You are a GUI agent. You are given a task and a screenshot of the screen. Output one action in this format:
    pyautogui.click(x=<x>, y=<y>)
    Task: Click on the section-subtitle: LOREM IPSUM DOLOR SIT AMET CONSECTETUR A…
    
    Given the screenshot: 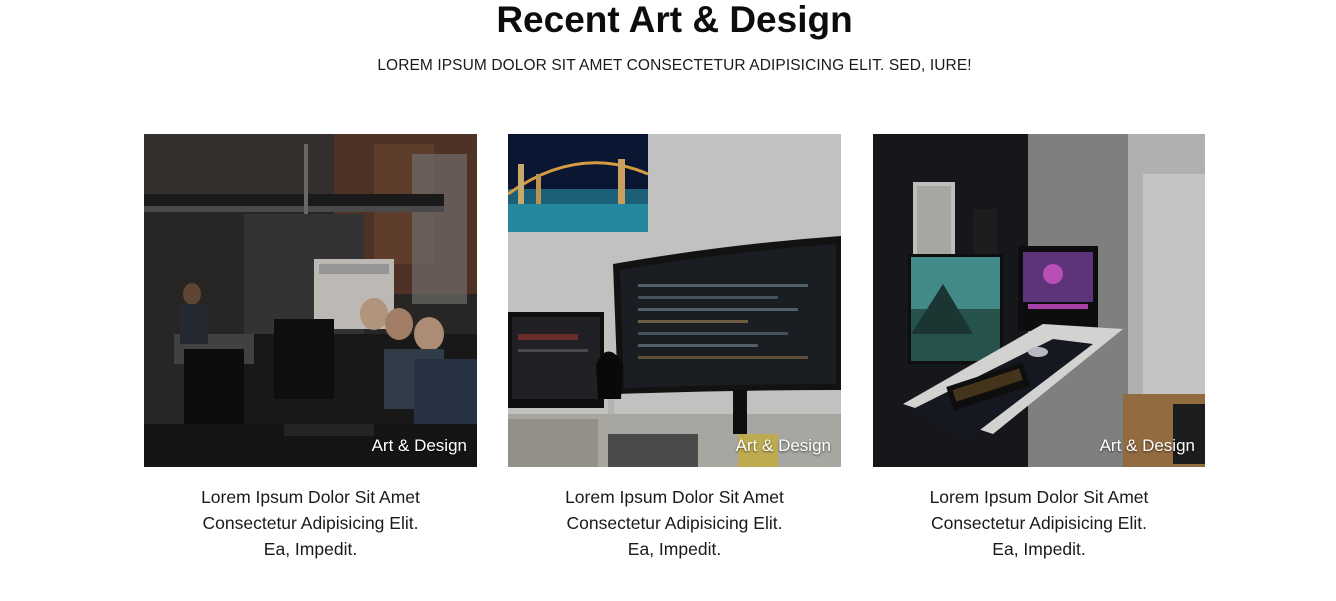 What is the action you would take?
    pyautogui.click(x=674, y=65)
    